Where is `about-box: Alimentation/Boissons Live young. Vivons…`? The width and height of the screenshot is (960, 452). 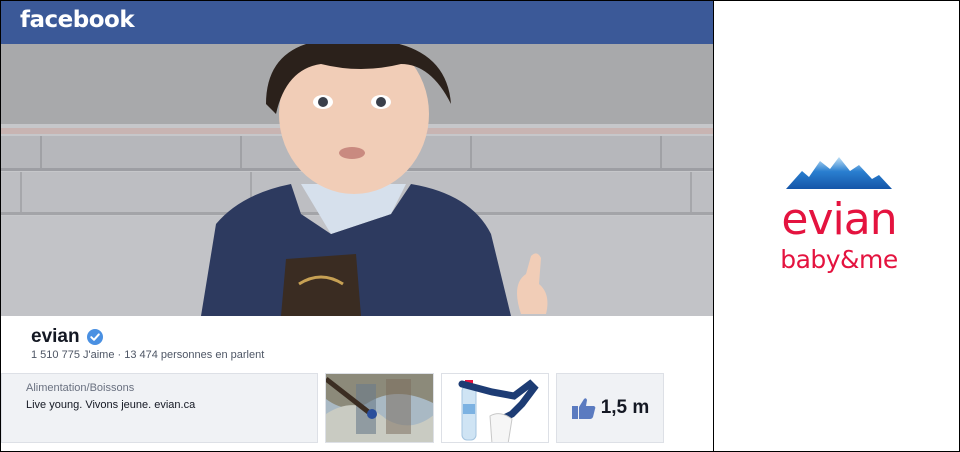
about-box: Alimentation/Boissons Live young. Vivons… is located at coordinates (159, 408).